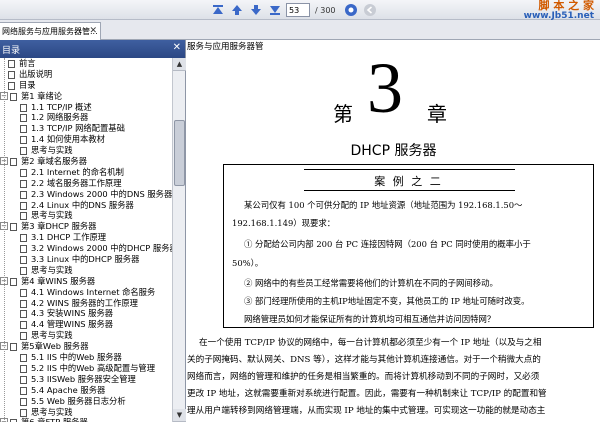 The width and height of the screenshot is (600, 422). Describe the element at coordinates (27, 84) in the screenshot. I see `toc-item-label: 目录` at that location.